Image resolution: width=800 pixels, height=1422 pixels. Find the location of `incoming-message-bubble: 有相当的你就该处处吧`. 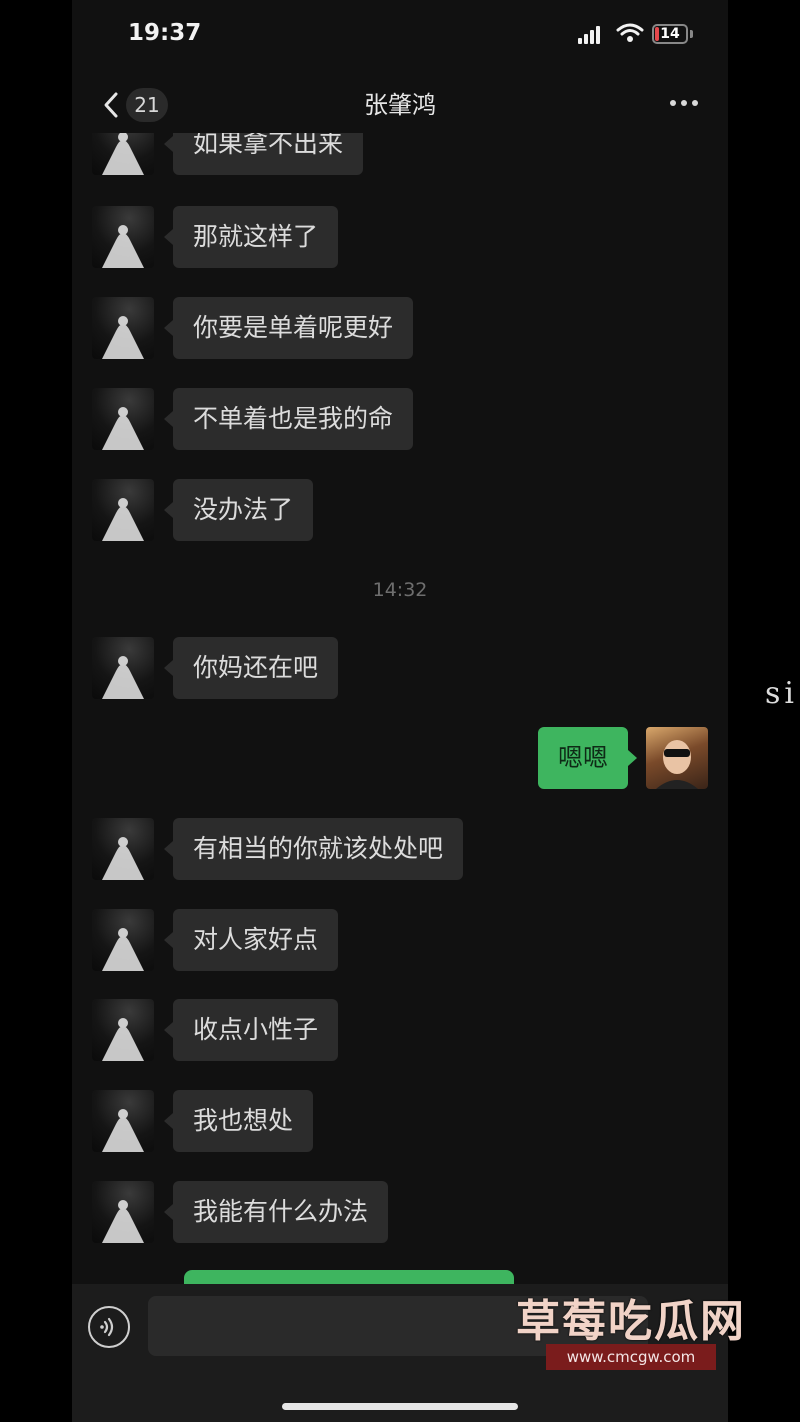

incoming-message-bubble: 有相当的你就该处处吧 is located at coordinates (313, 849).